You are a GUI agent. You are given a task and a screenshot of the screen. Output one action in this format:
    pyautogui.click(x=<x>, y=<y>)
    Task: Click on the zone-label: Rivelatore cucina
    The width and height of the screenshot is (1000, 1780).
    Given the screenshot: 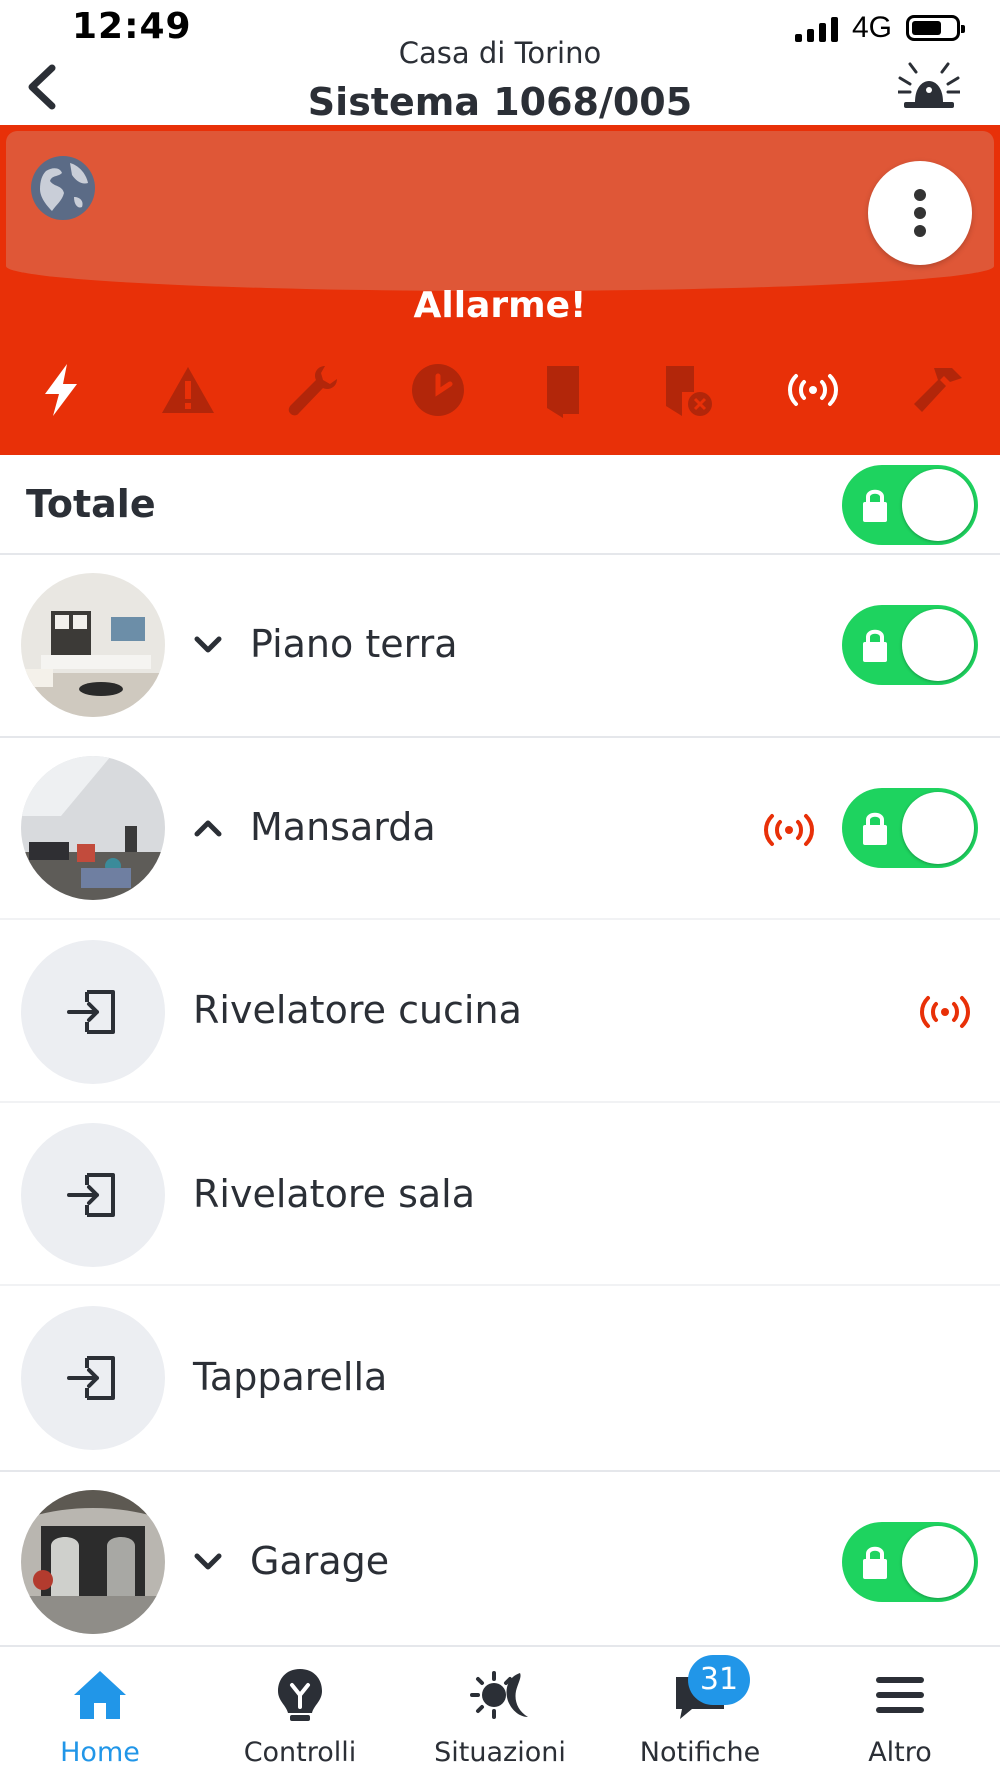 What is the action you would take?
    pyautogui.click(x=357, y=1010)
    